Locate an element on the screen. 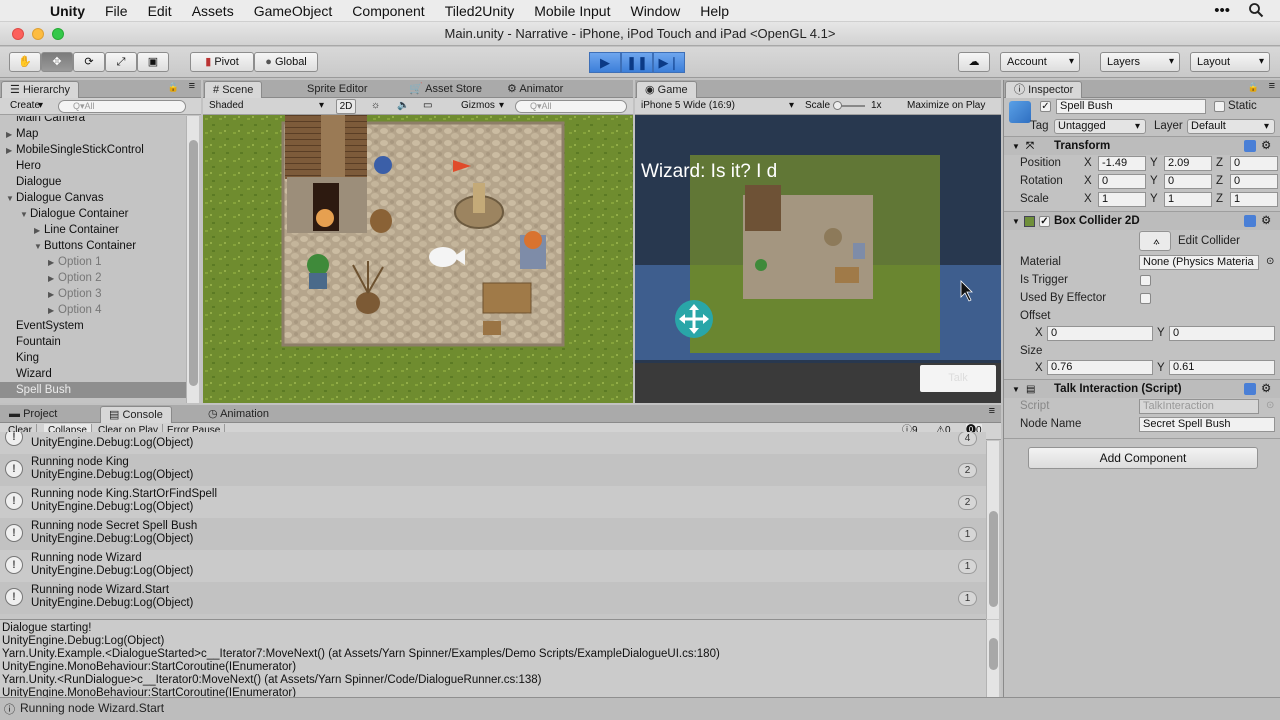 The image size is (1280, 720). hierarchy-item: ▶ Option 1 is located at coordinates (93, 262).